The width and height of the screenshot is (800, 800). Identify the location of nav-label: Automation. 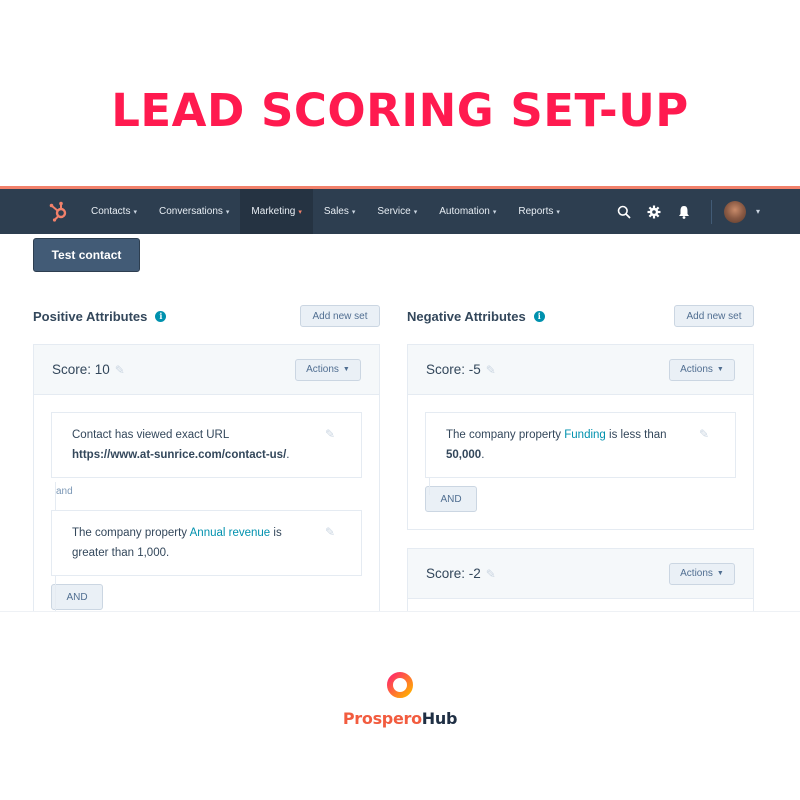
(464, 211).